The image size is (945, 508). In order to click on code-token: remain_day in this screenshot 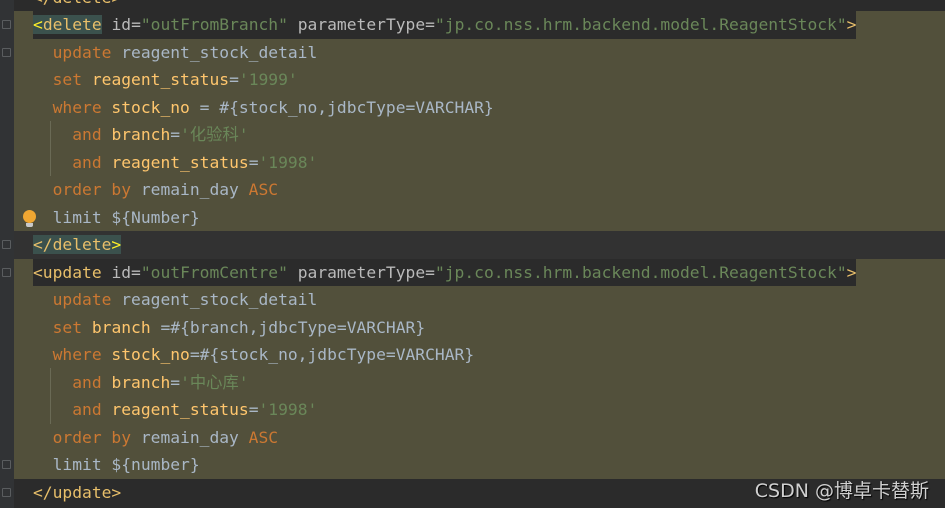, I will do `click(190, 189)`.